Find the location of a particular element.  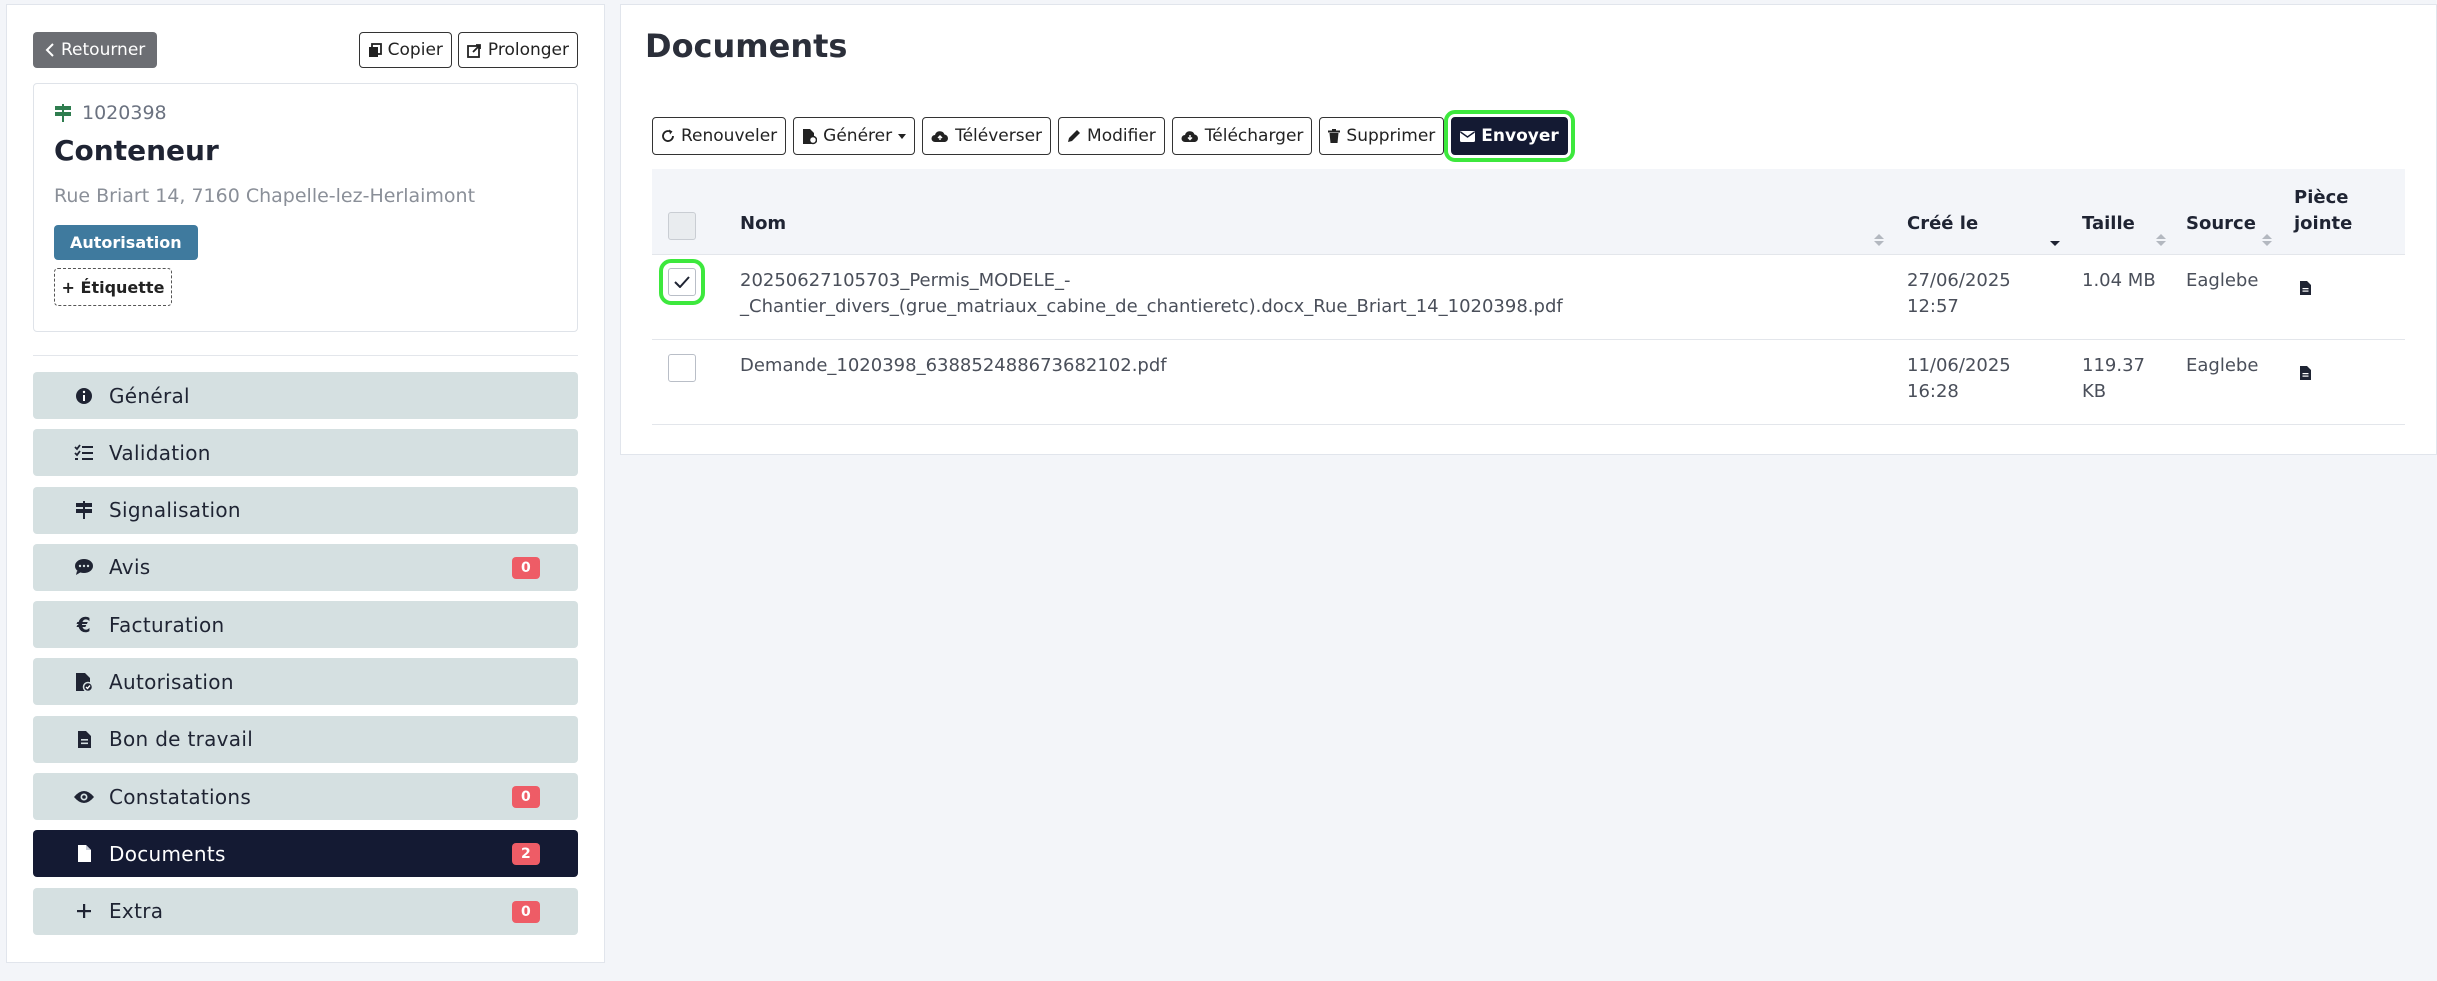

refresh-icon is located at coordinates (668, 135).